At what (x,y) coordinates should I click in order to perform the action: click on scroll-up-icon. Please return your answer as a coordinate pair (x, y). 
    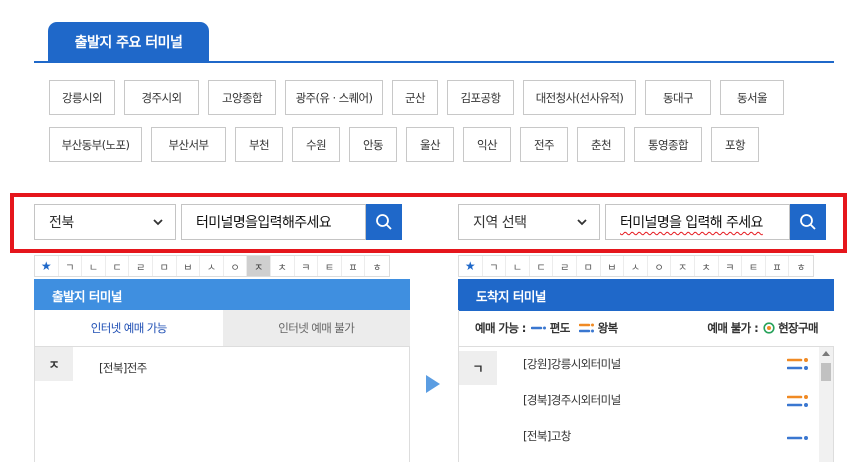
    Looking at the image, I should click on (826, 353).